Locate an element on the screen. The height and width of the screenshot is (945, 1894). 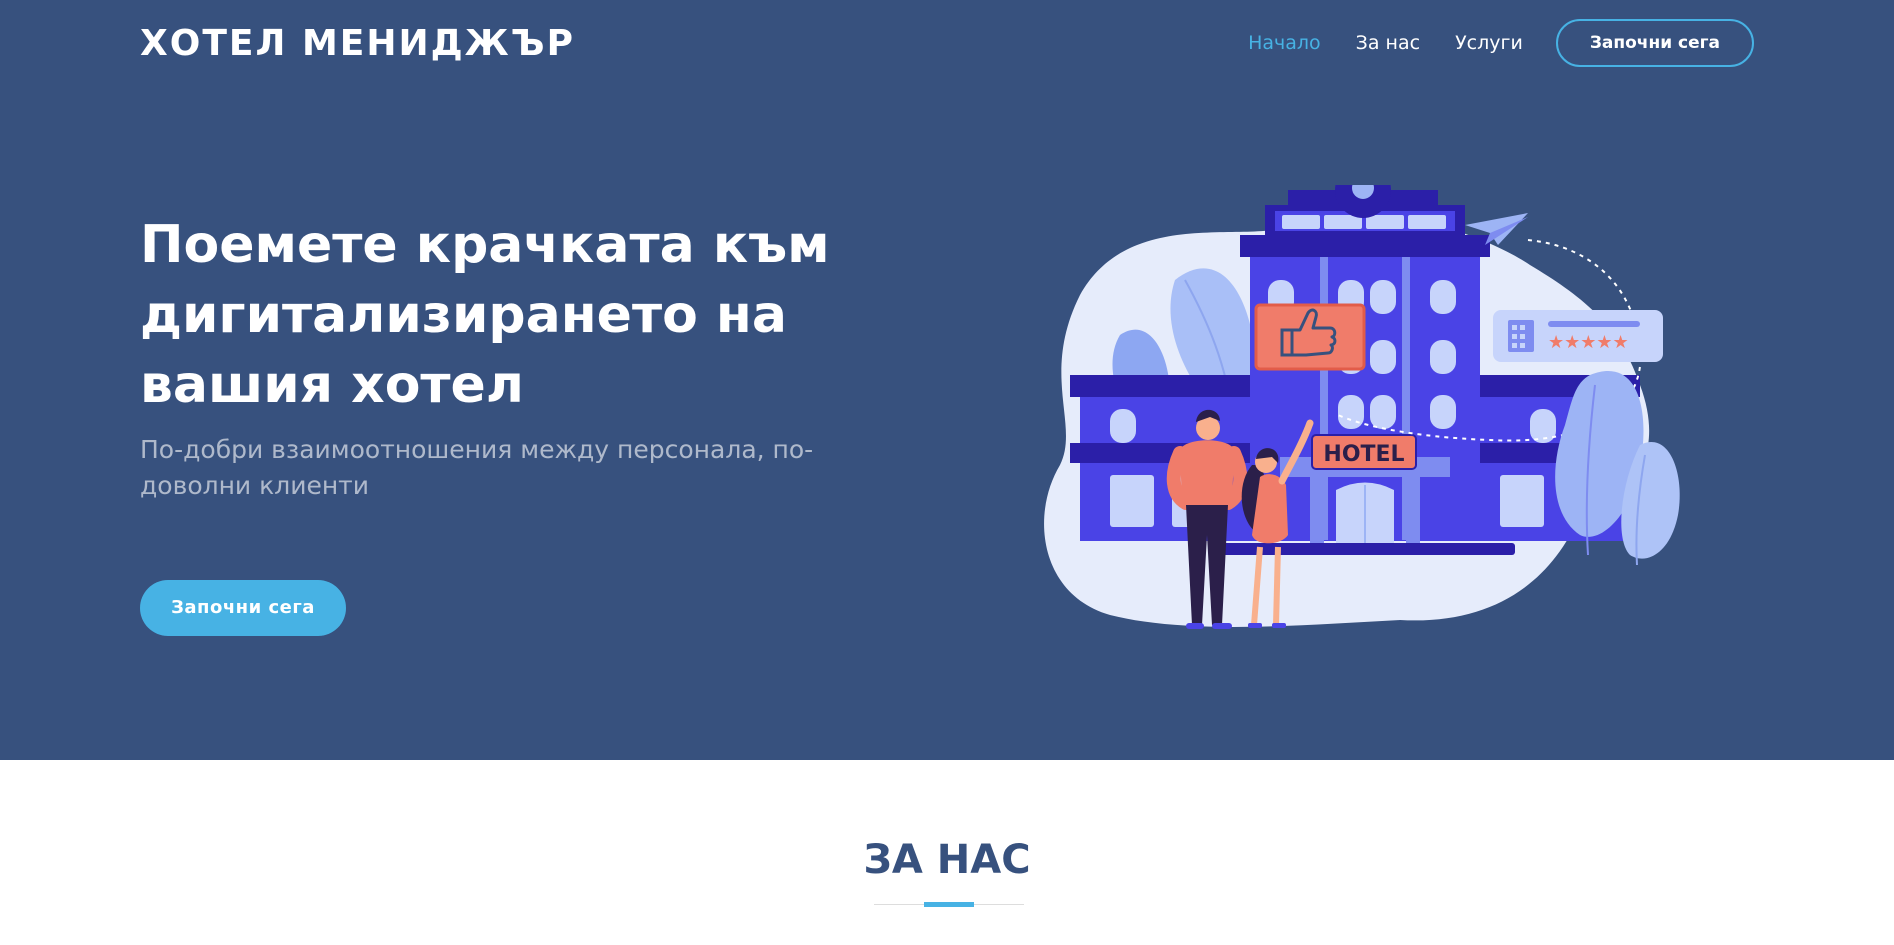
hero-get-started-button: Започни сега is located at coordinates (243, 608).